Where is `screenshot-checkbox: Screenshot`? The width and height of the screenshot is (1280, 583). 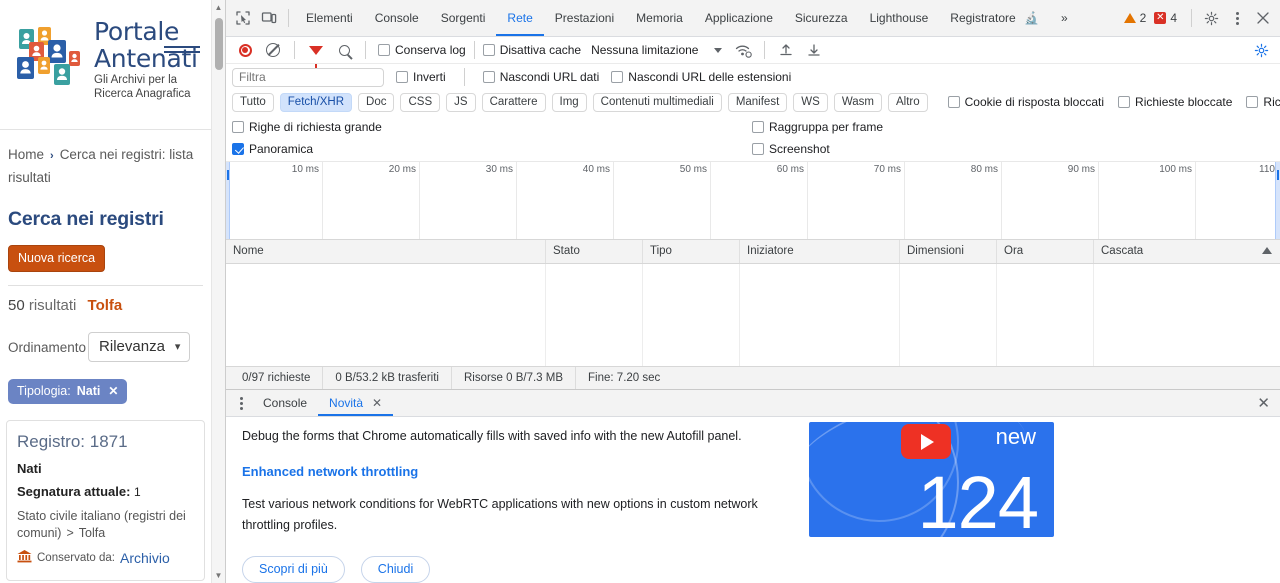
screenshot-checkbox: Screenshot is located at coordinates (791, 149).